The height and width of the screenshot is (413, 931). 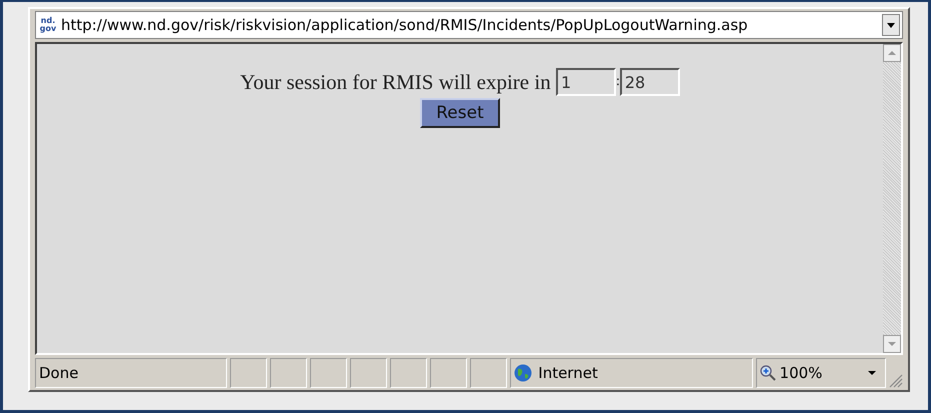 I want to click on zoom-icon, so click(x=768, y=373).